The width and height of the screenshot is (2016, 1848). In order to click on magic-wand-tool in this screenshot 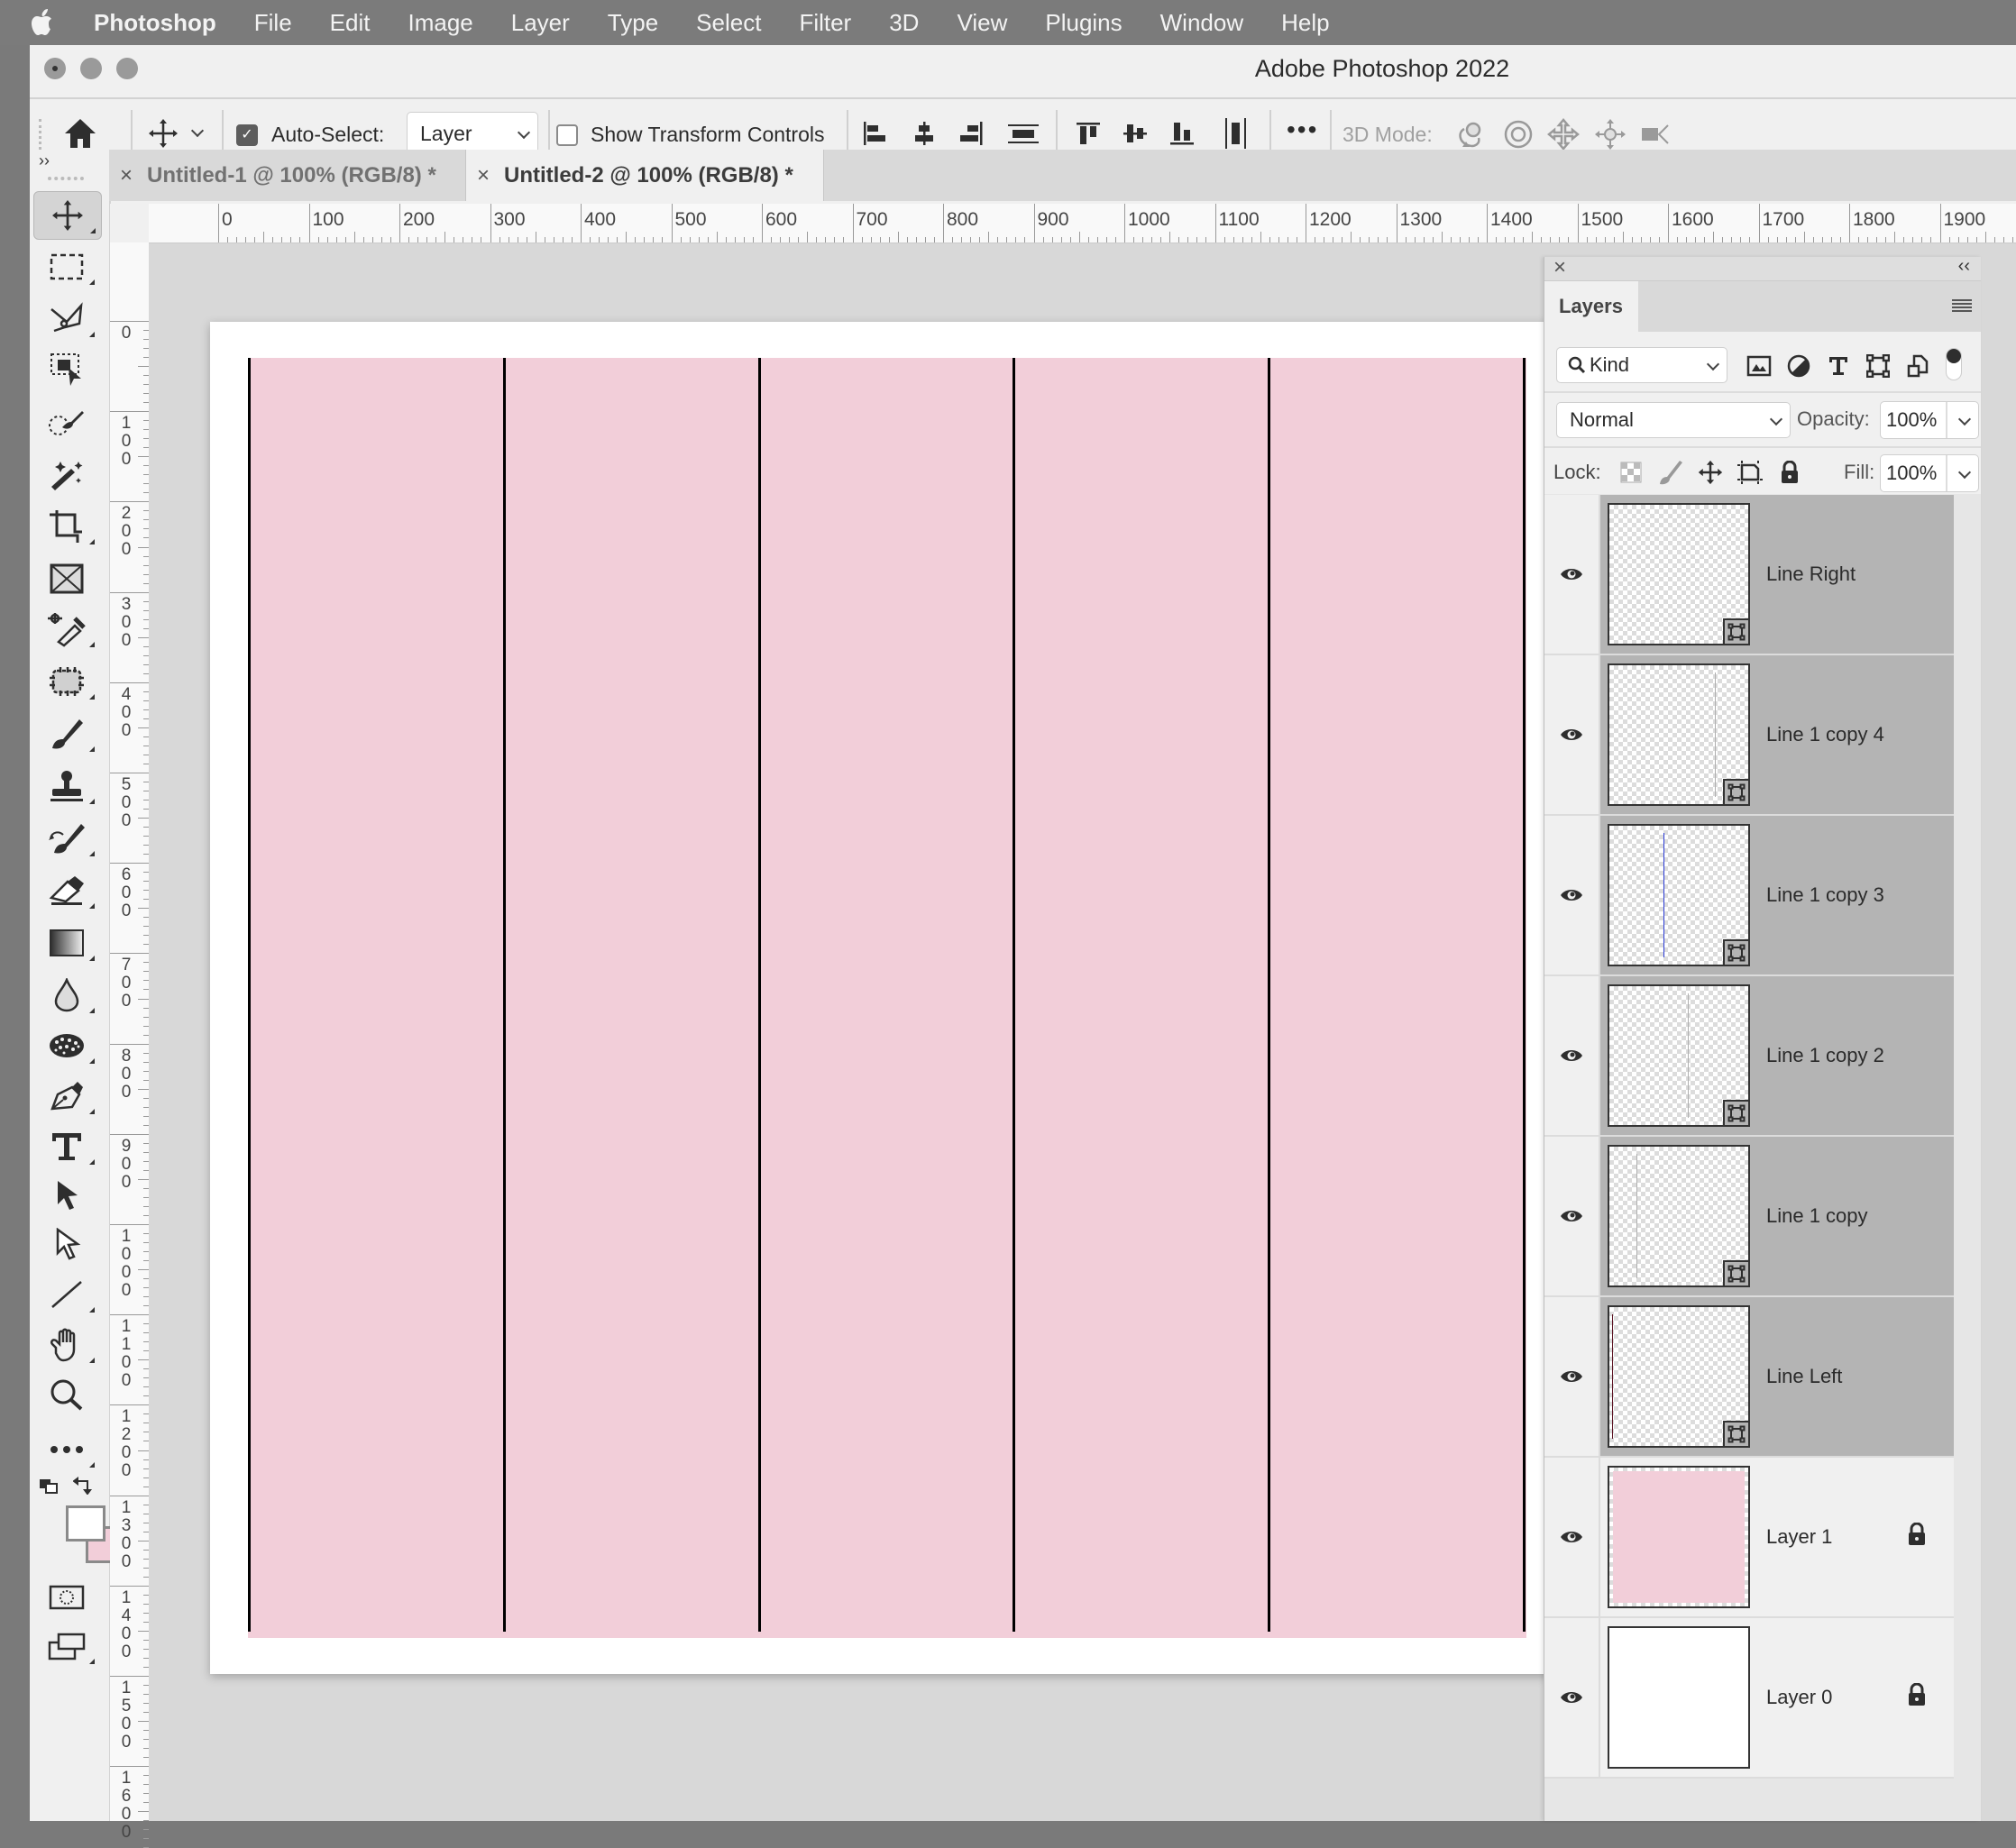, I will do `click(66, 474)`.